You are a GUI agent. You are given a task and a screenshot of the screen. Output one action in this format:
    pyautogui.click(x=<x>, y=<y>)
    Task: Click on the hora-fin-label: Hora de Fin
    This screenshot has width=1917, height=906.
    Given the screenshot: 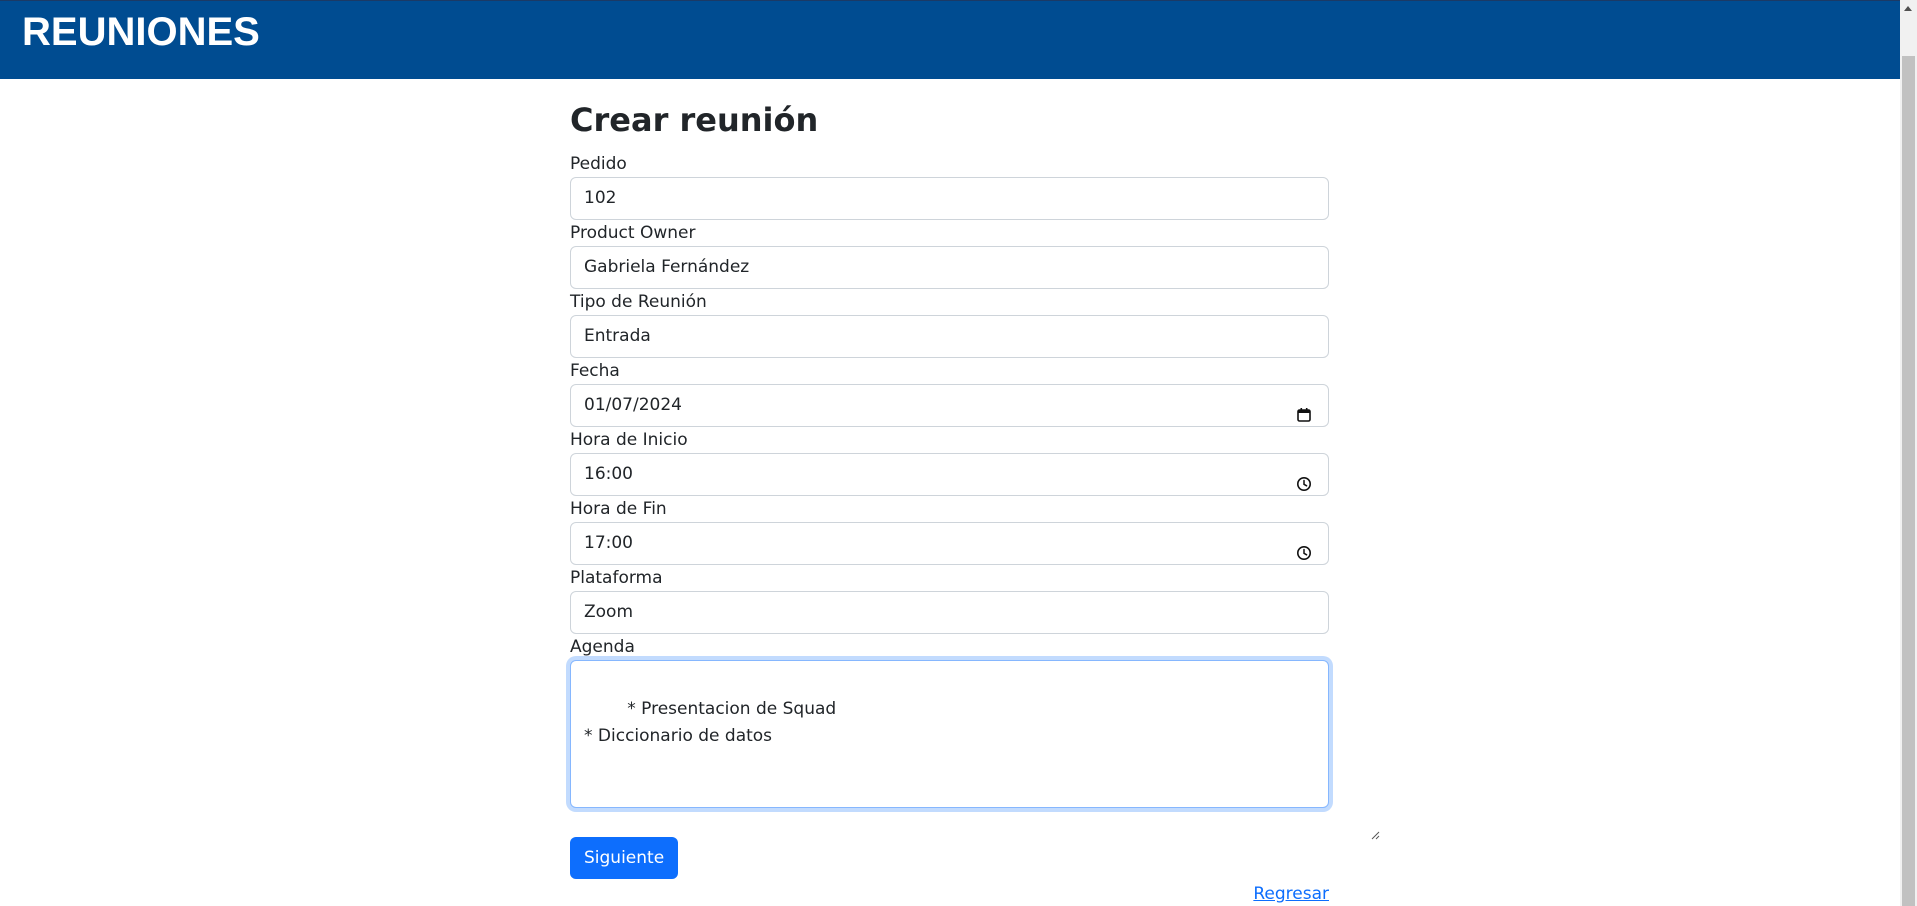 What is the action you would take?
    pyautogui.click(x=618, y=509)
    